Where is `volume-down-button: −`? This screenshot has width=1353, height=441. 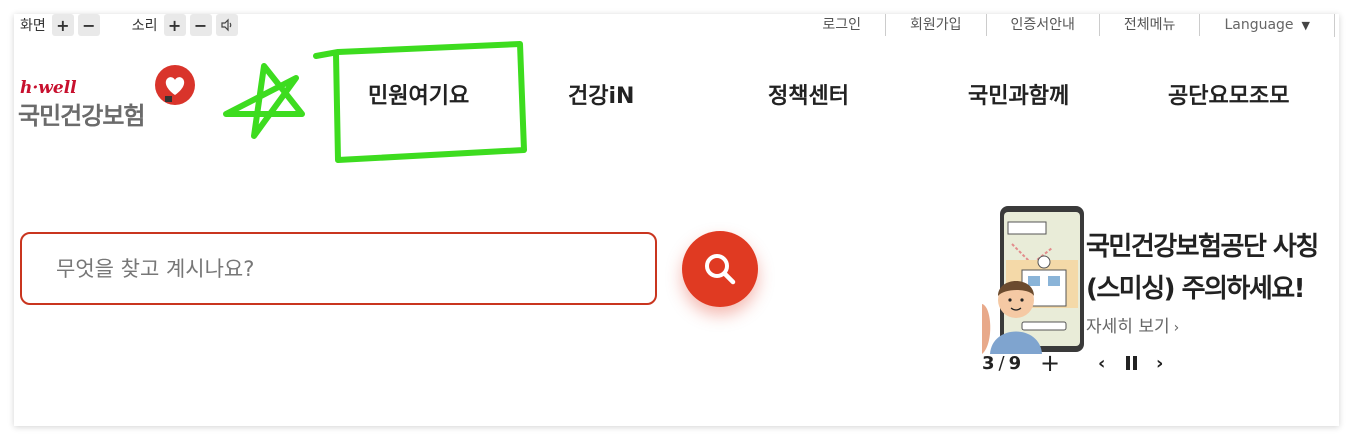 volume-down-button: − is located at coordinates (200, 25).